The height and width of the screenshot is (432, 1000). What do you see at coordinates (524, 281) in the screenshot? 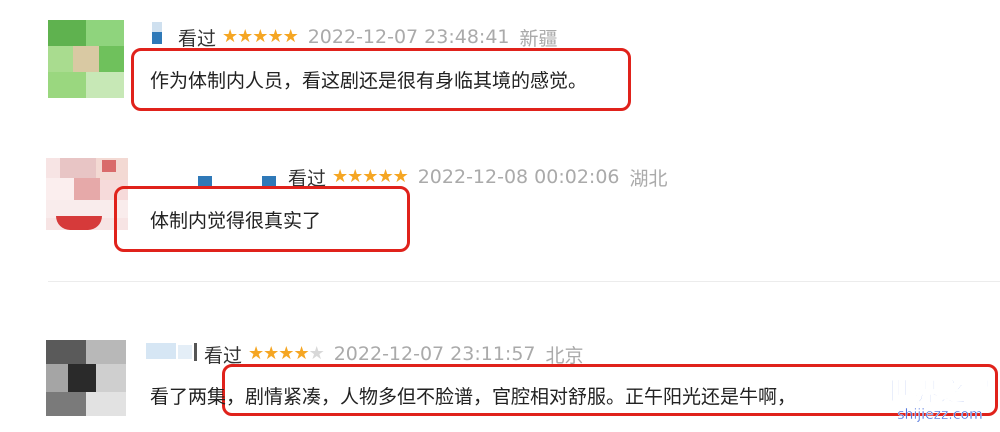
I see `comment-divider` at bounding box center [524, 281].